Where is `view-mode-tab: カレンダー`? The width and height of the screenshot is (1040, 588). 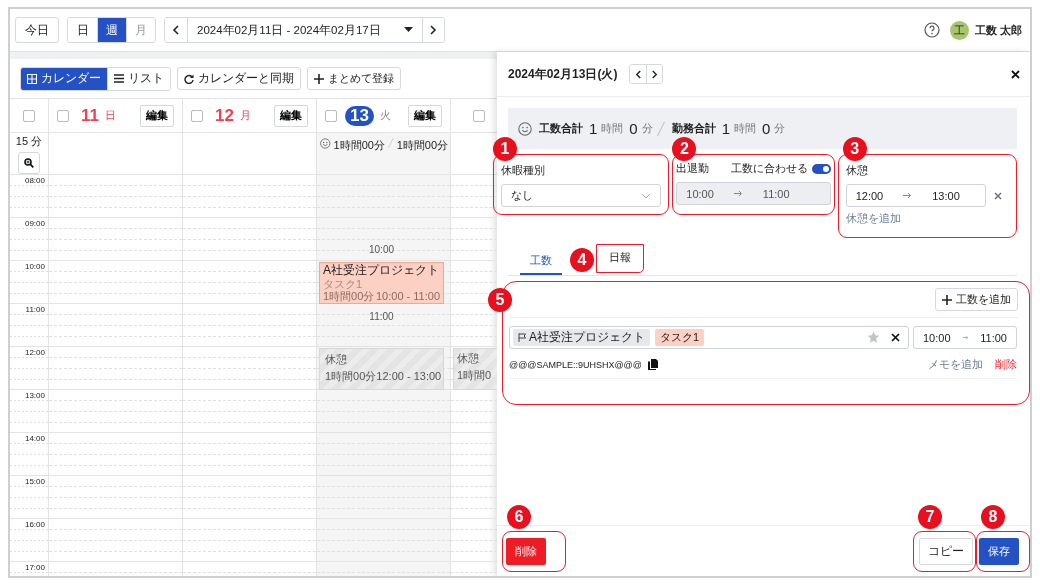 view-mode-tab: カレンダー is located at coordinates (64, 78).